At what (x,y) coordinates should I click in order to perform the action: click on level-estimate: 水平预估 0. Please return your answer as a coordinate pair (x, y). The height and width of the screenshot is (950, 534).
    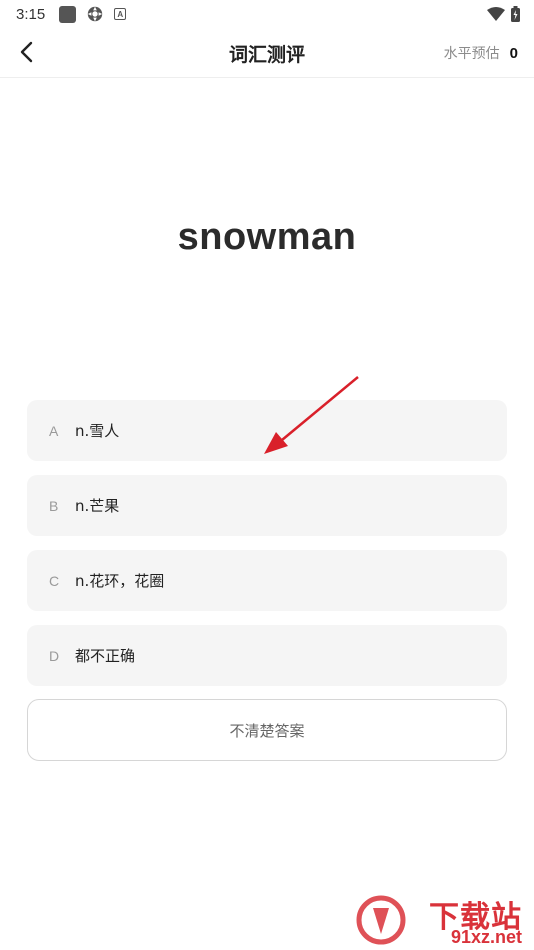
    Looking at the image, I should click on (481, 53).